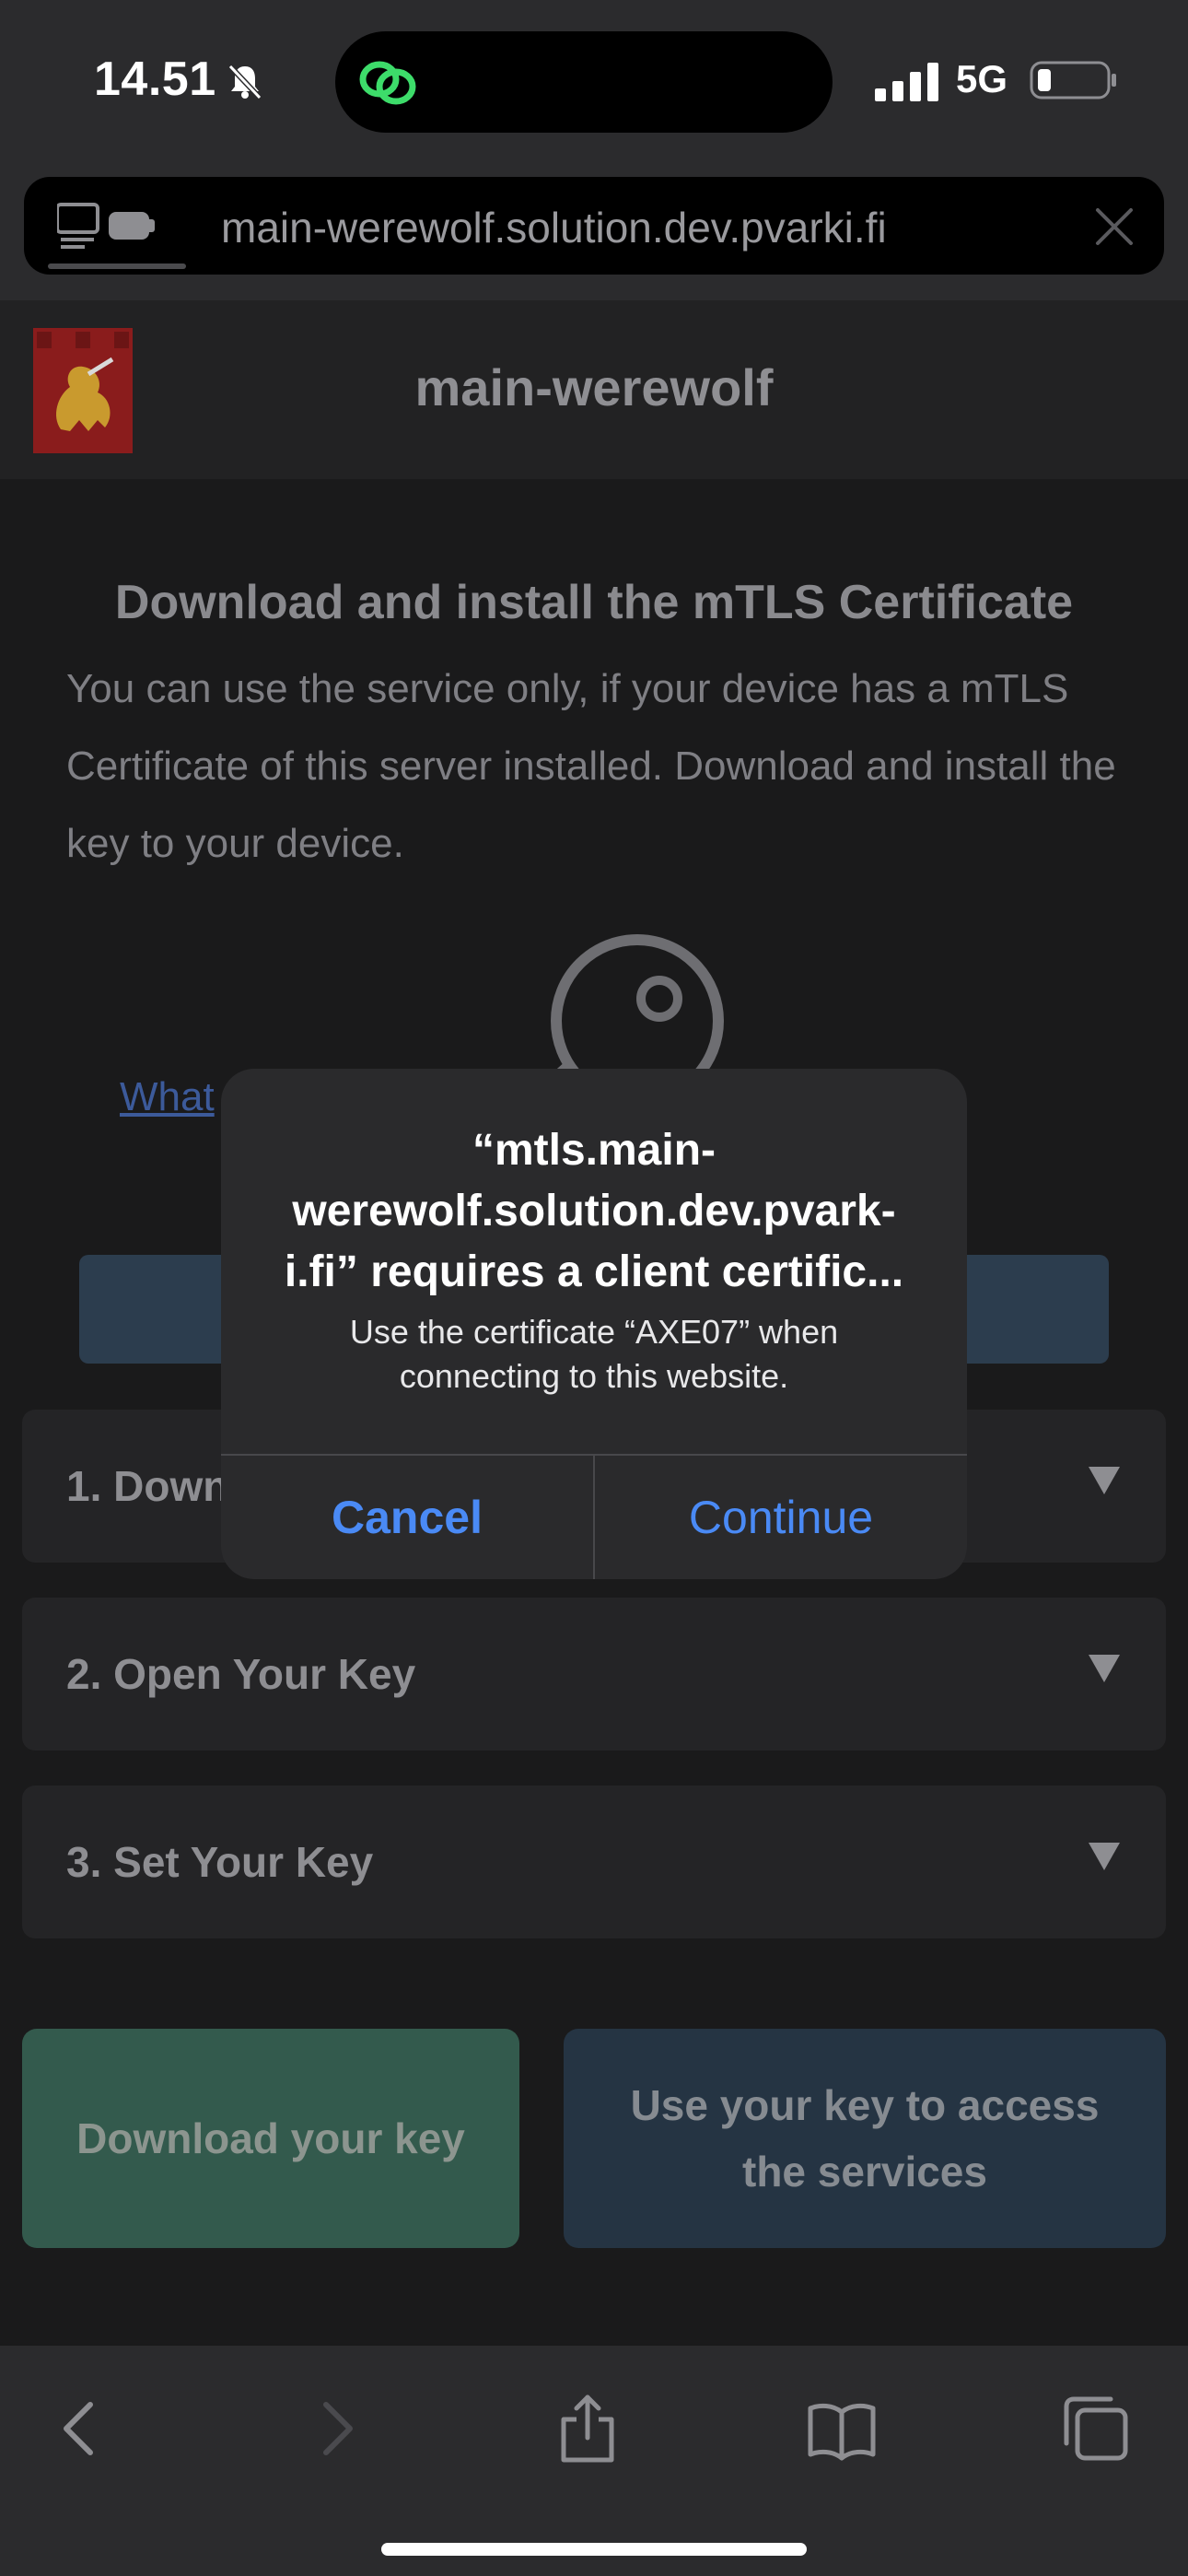 This screenshot has height=2576, width=1188. I want to click on browser-address-area: main-werewolf.solution.dev.pvarki.fi, so click(594, 231).